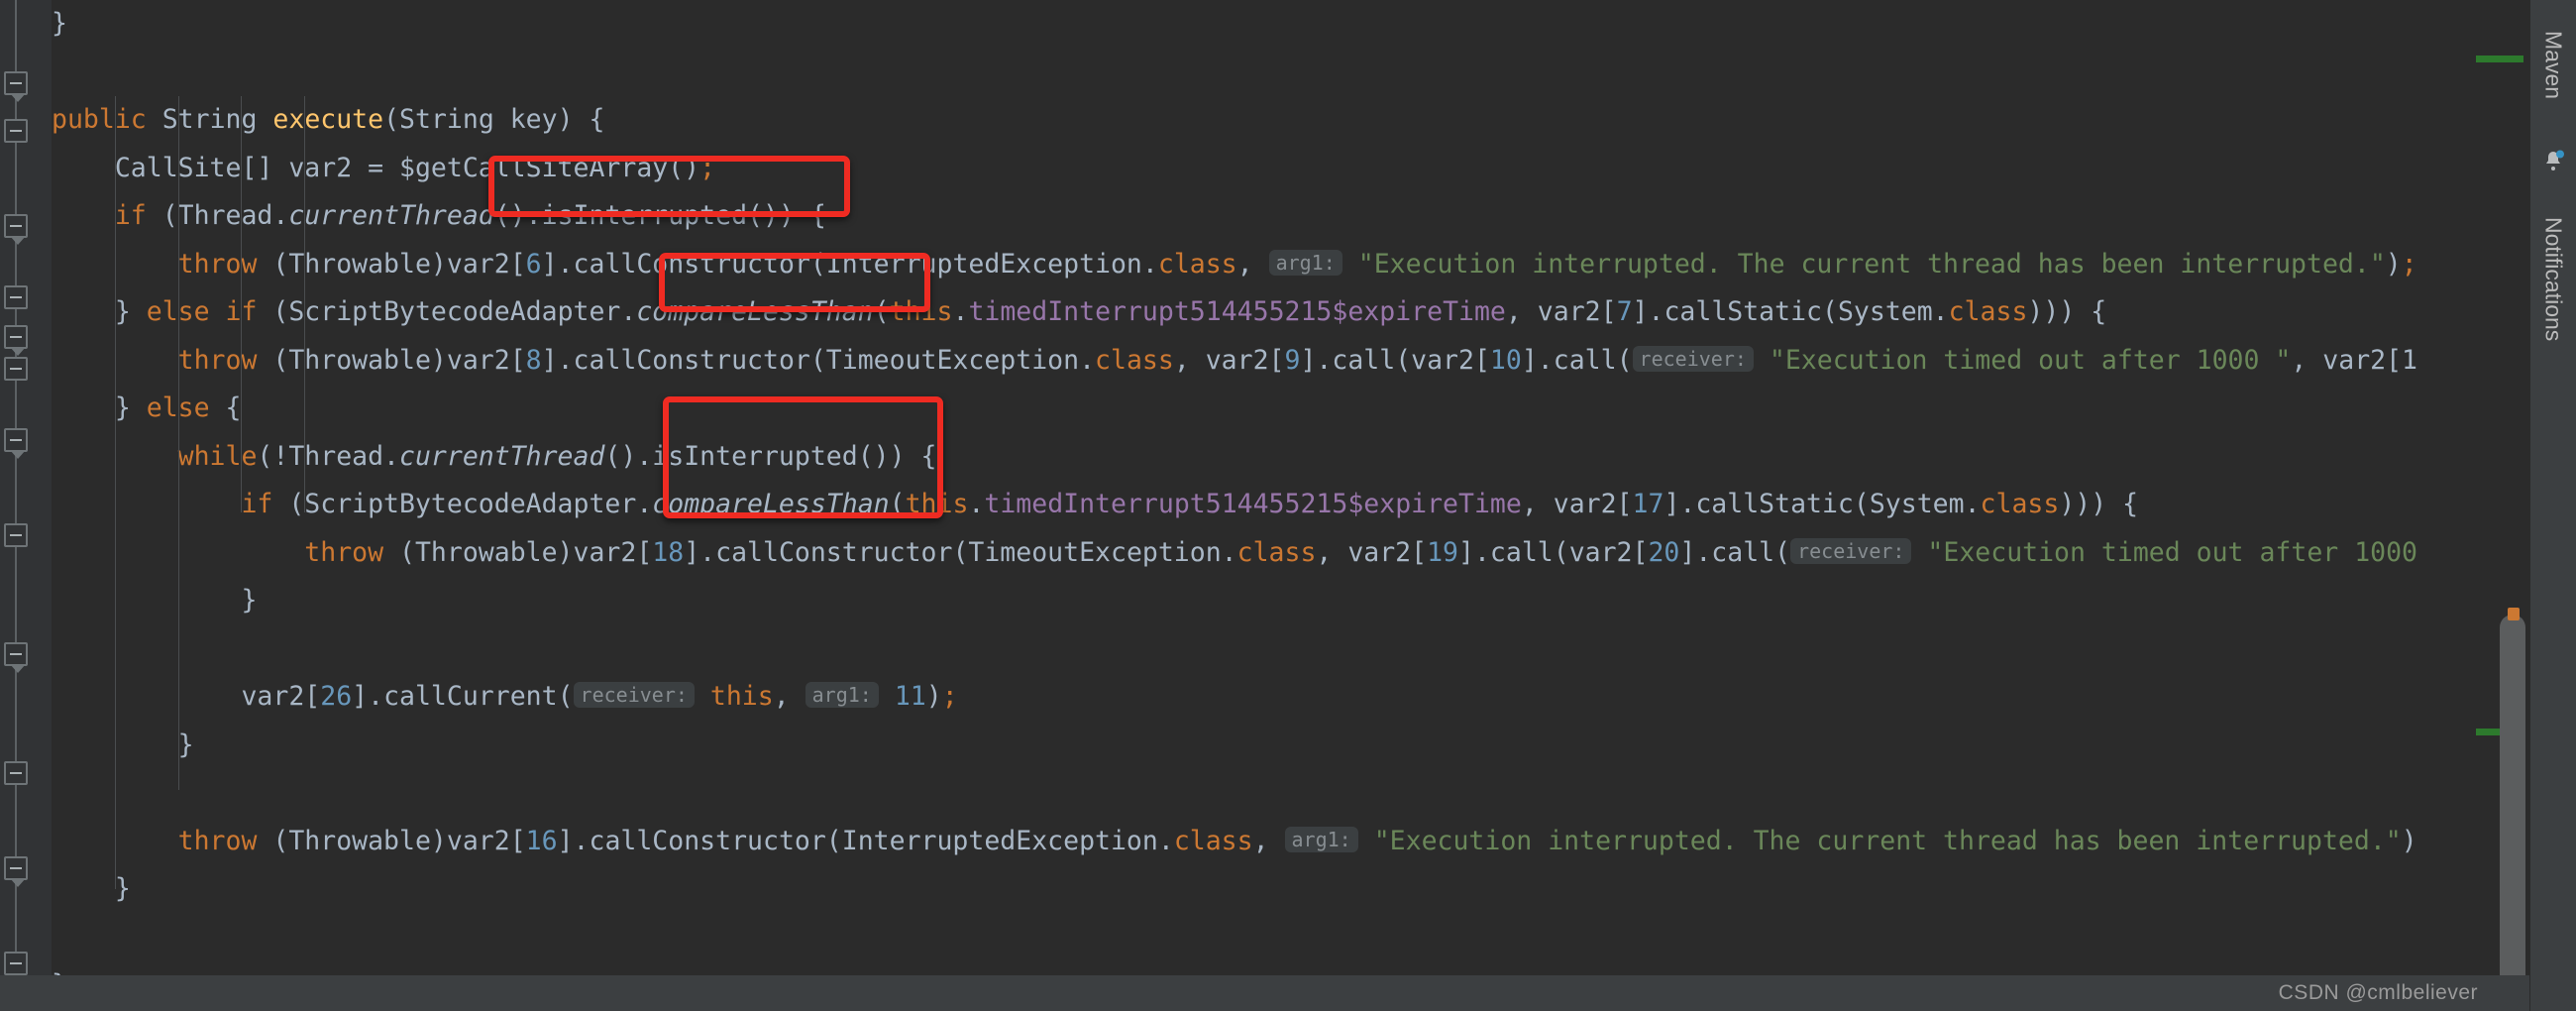 This screenshot has height=1011, width=2576. What do you see at coordinates (1290, 169) in the screenshot?
I see `code-line: CallSite[] var2 = $getCallSiteArray();` at bounding box center [1290, 169].